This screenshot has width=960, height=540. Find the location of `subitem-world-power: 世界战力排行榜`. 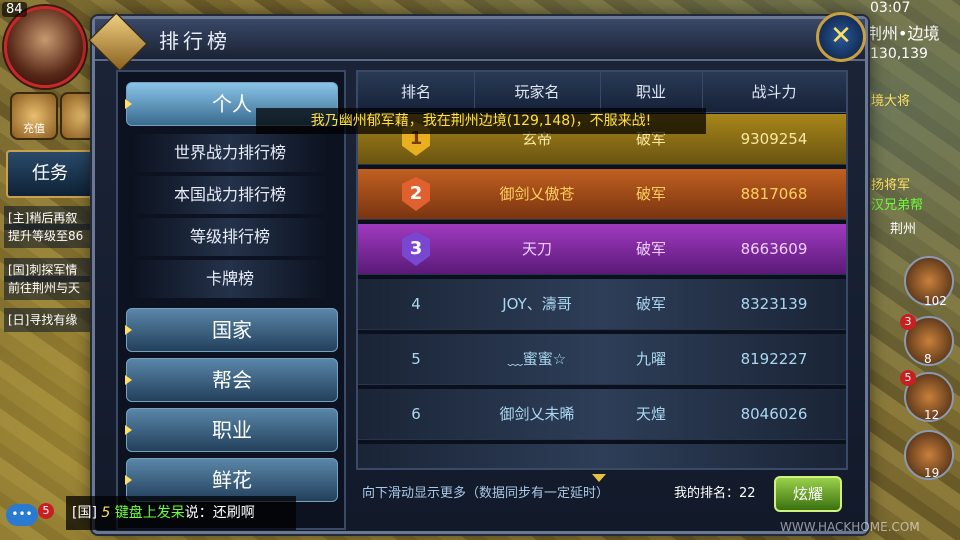

subitem-world-power: 世界战力排行榜 is located at coordinates (230, 153).